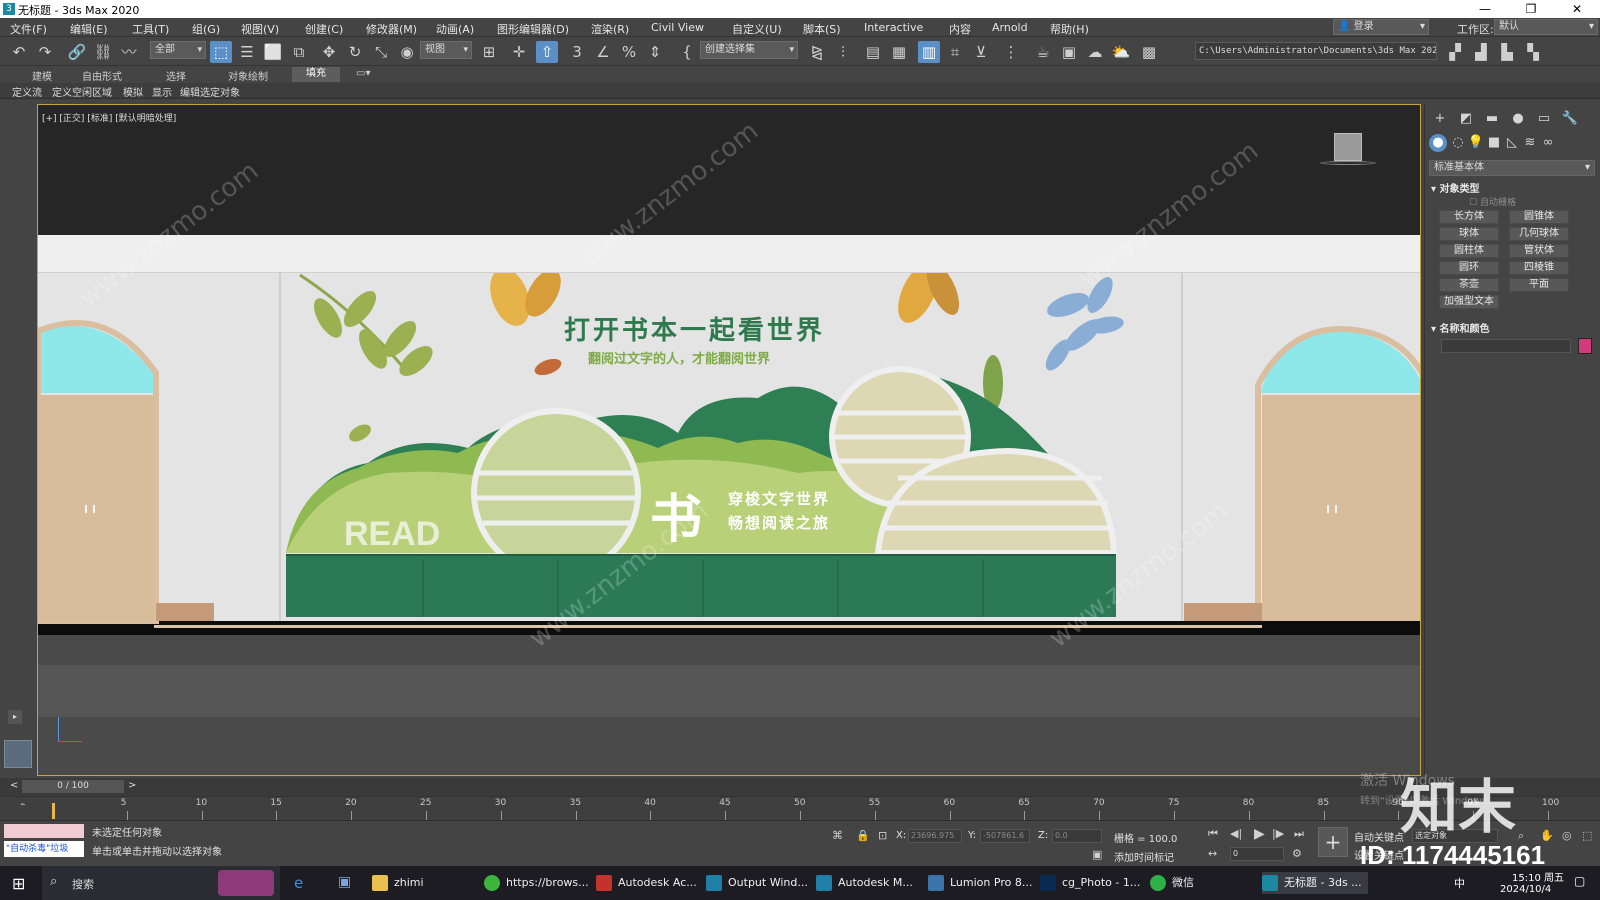  Describe the element at coordinates (178, 50) in the screenshot. I see `selection-filter-dropdown: 全部` at that location.